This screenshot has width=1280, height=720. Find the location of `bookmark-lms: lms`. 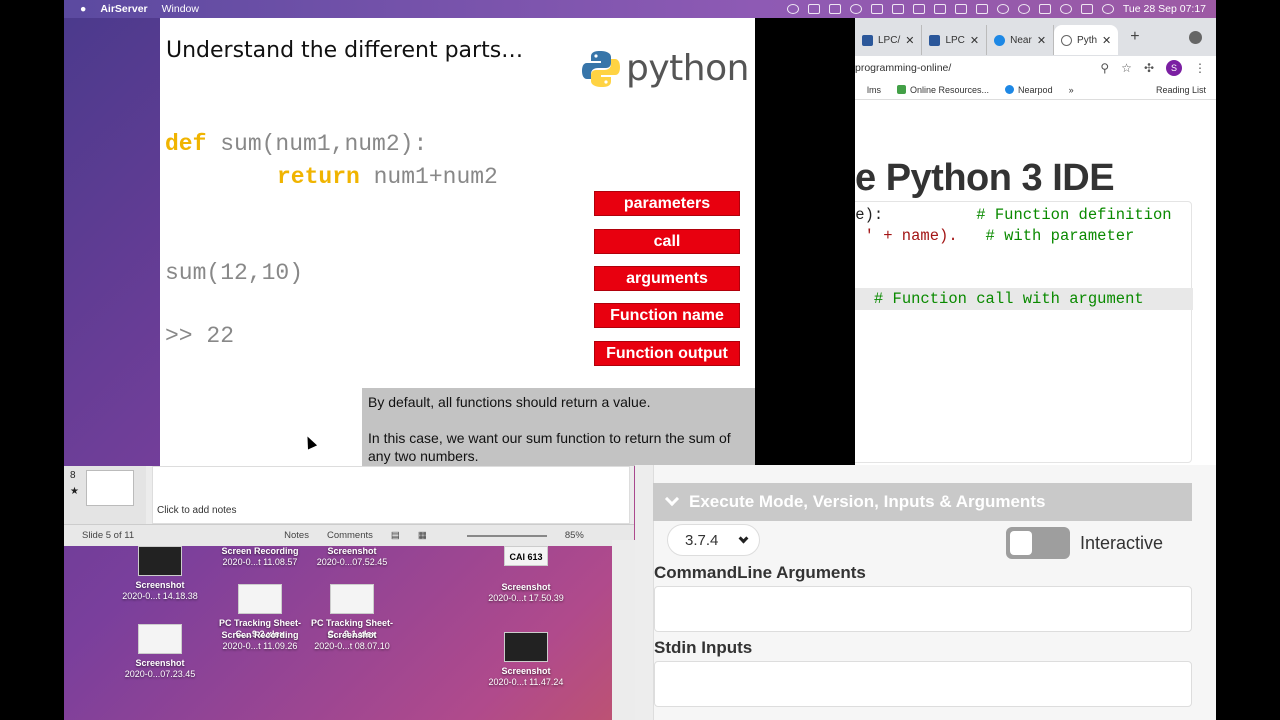

bookmark-lms: lms is located at coordinates (874, 90).